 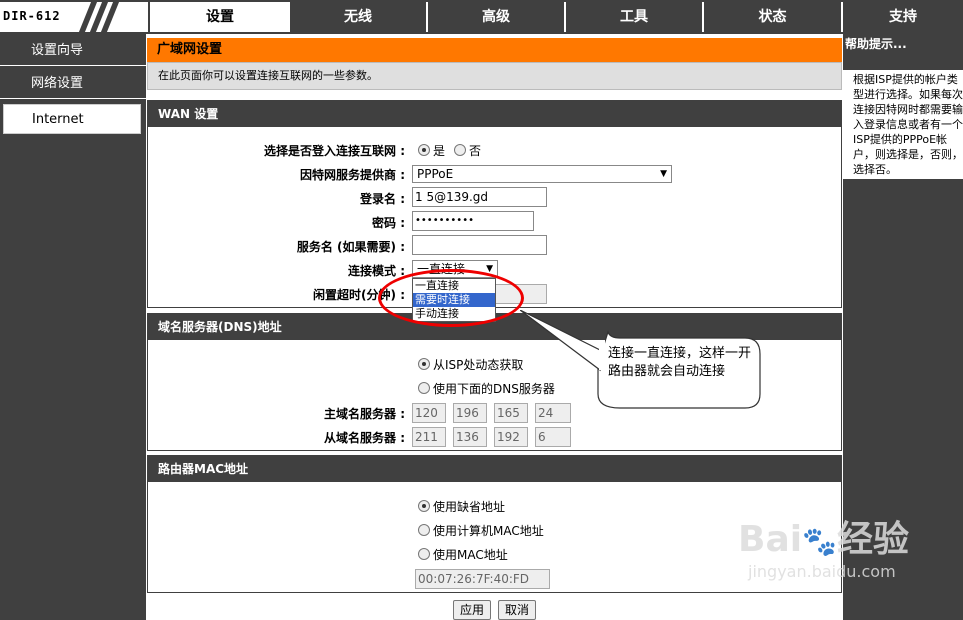 I want to click on service-name-label: 服务名 (如果需要) :, so click(x=350, y=247).